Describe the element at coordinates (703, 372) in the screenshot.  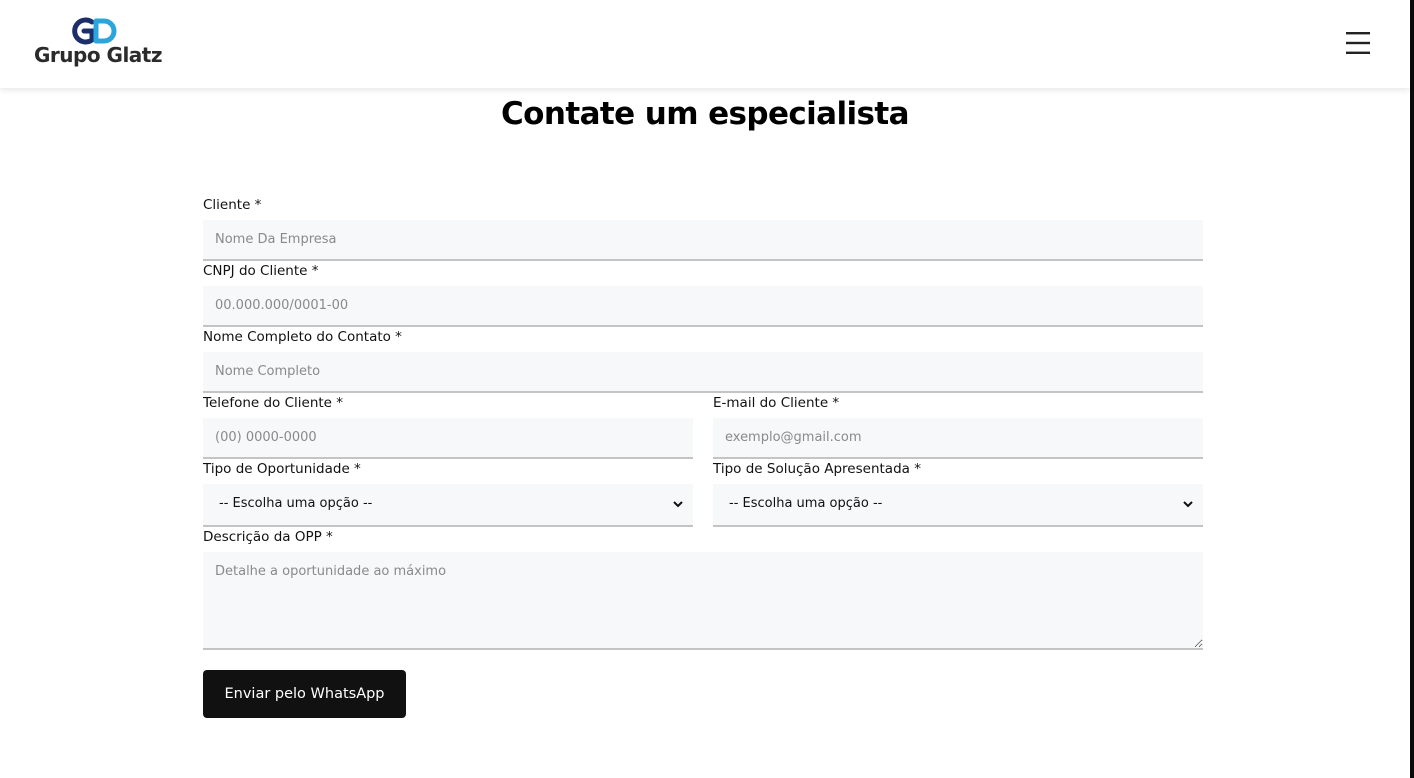
I see `nome-contato-input` at that location.